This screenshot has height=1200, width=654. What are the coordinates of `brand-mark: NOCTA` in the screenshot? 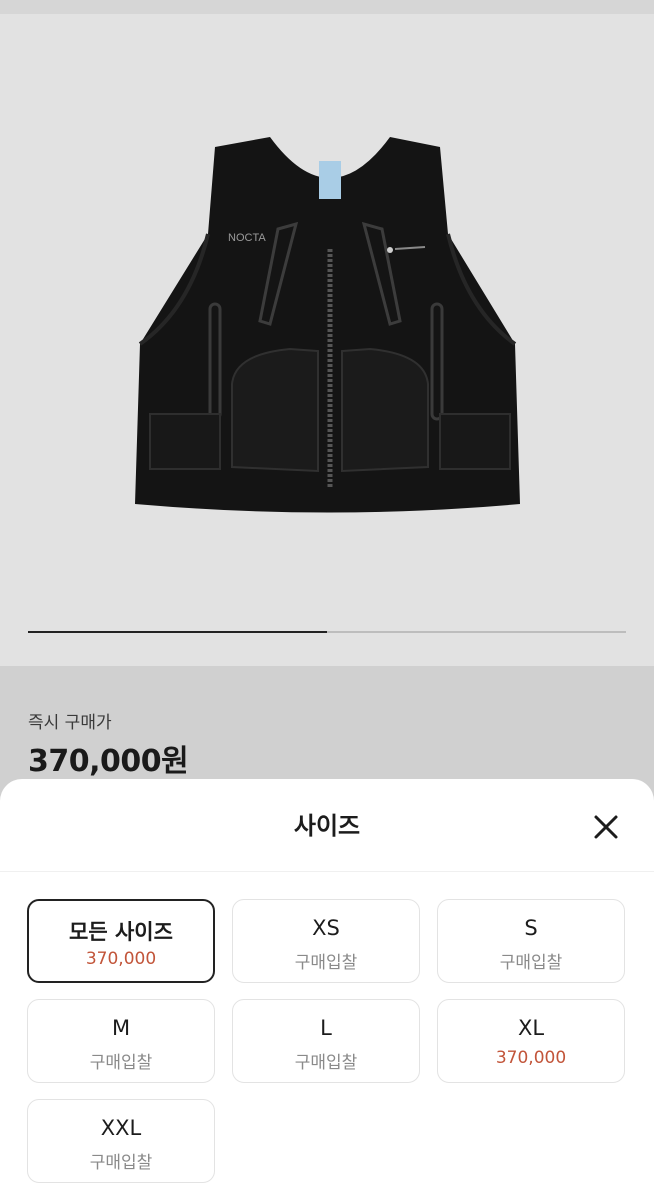 It's located at (247, 238).